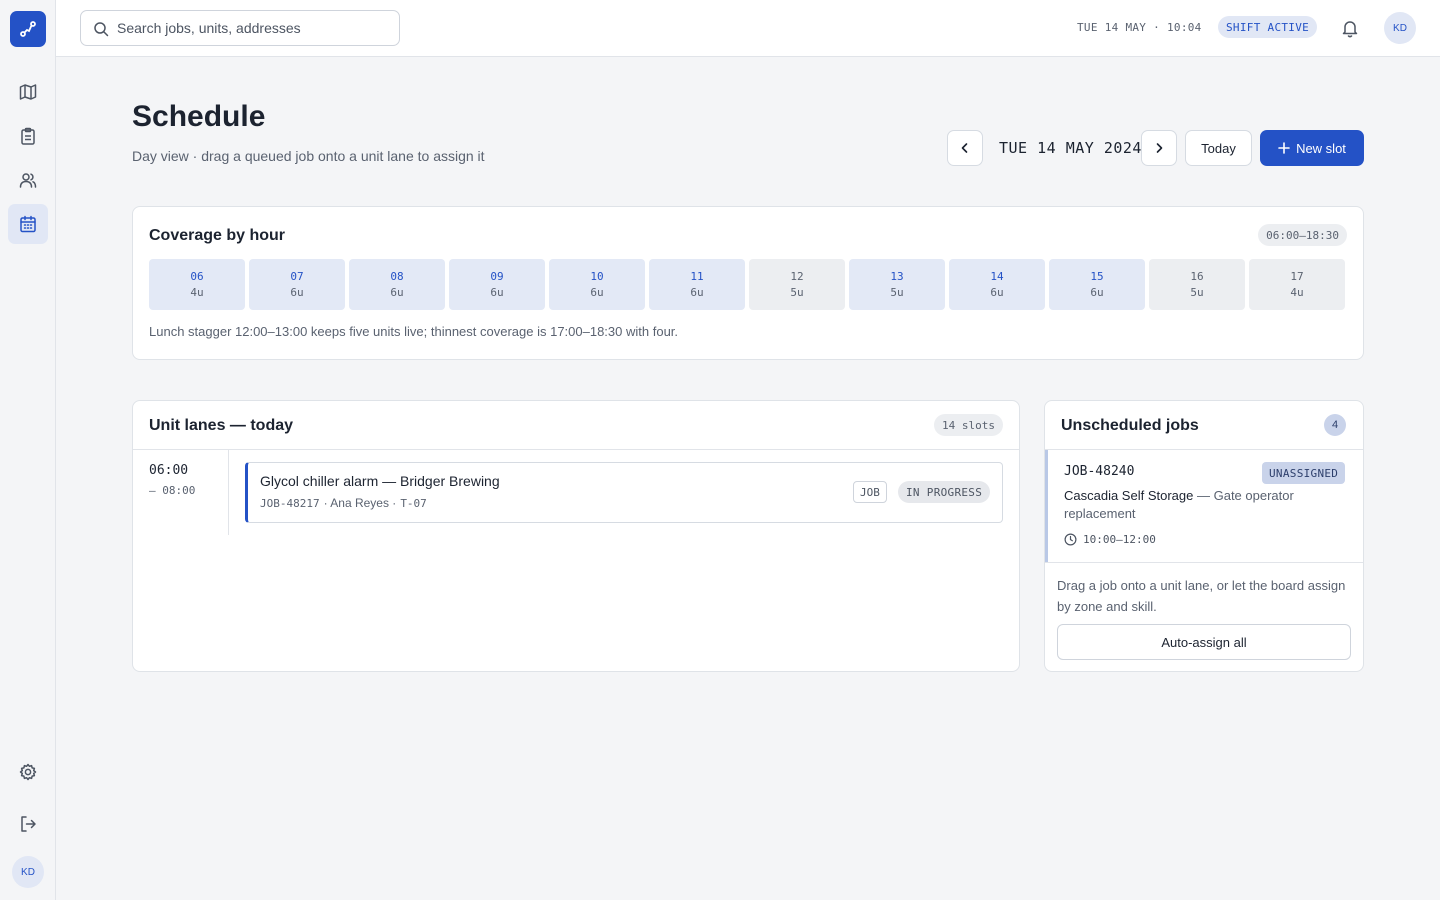  Describe the element at coordinates (870, 492) in the screenshot. I see `job-type-tag: JOB` at that location.